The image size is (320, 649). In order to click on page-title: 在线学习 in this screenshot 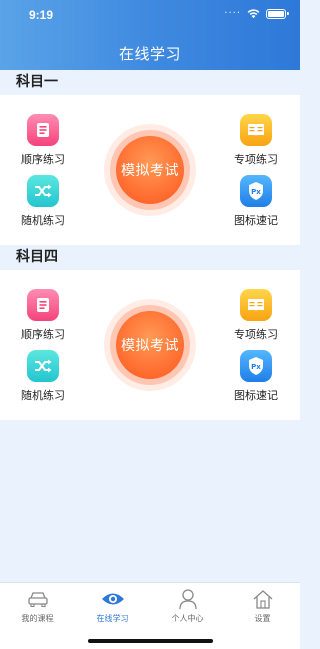, I will do `click(149, 54)`.